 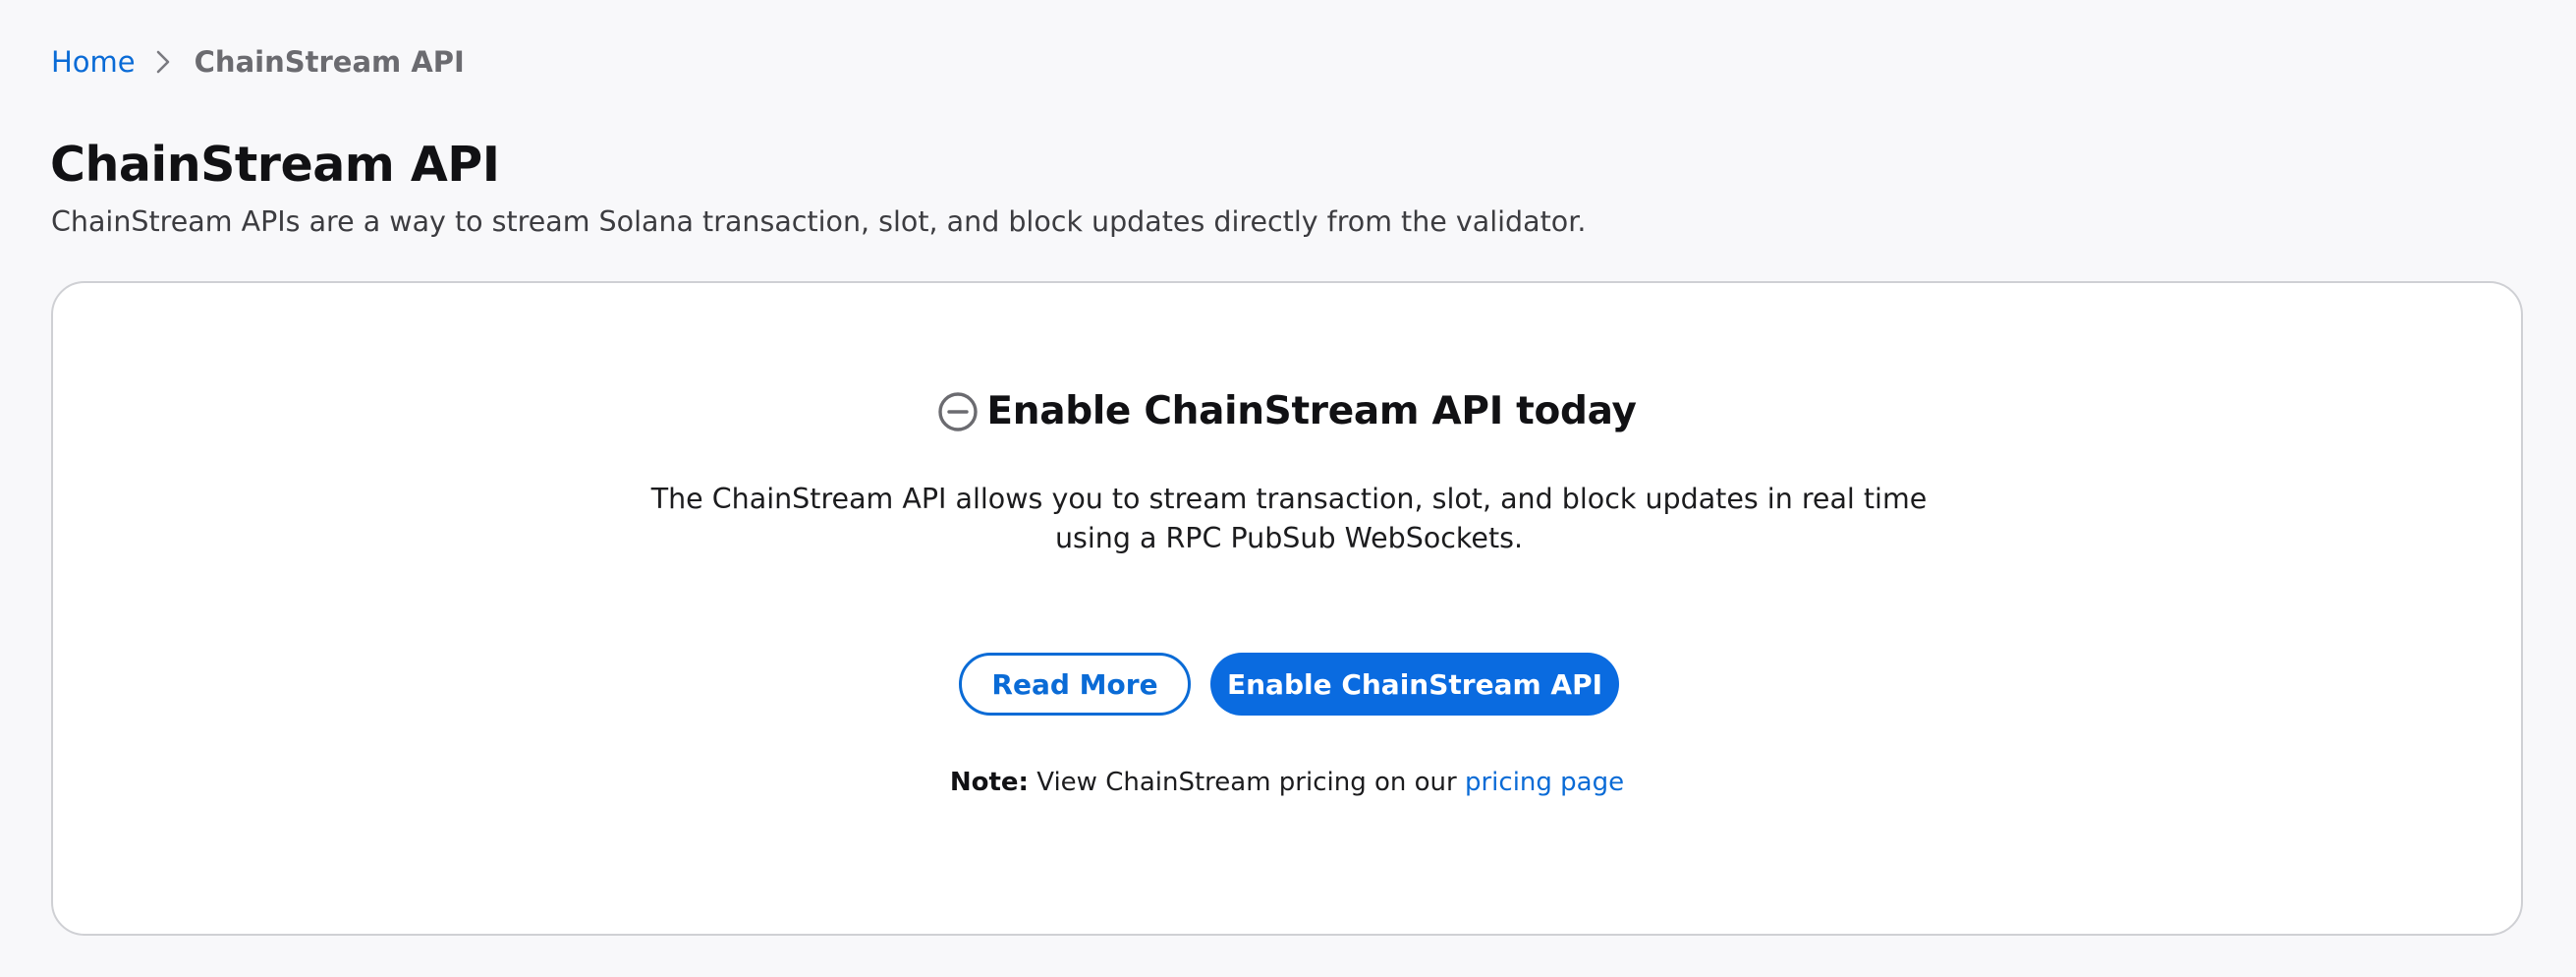 What do you see at coordinates (1311, 410) in the screenshot?
I see `card-title: Enable ChainStream API today` at bounding box center [1311, 410].